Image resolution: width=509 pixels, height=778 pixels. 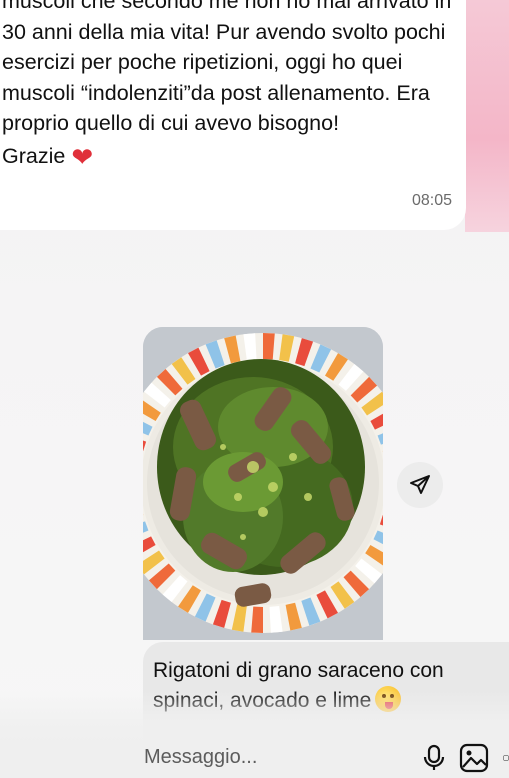 I want to click on sticker-button, so click(x=506, y=758).